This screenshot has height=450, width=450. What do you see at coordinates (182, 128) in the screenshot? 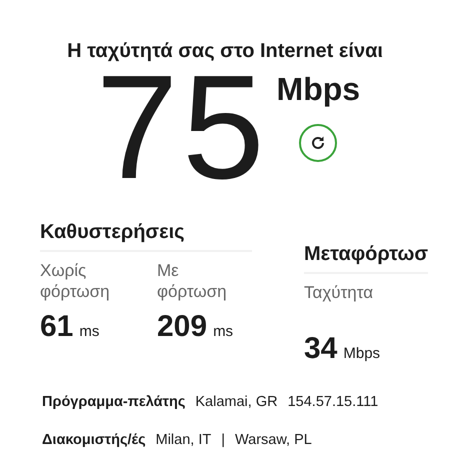
I see `speed-value: 75` at bounding box center [182, 128].